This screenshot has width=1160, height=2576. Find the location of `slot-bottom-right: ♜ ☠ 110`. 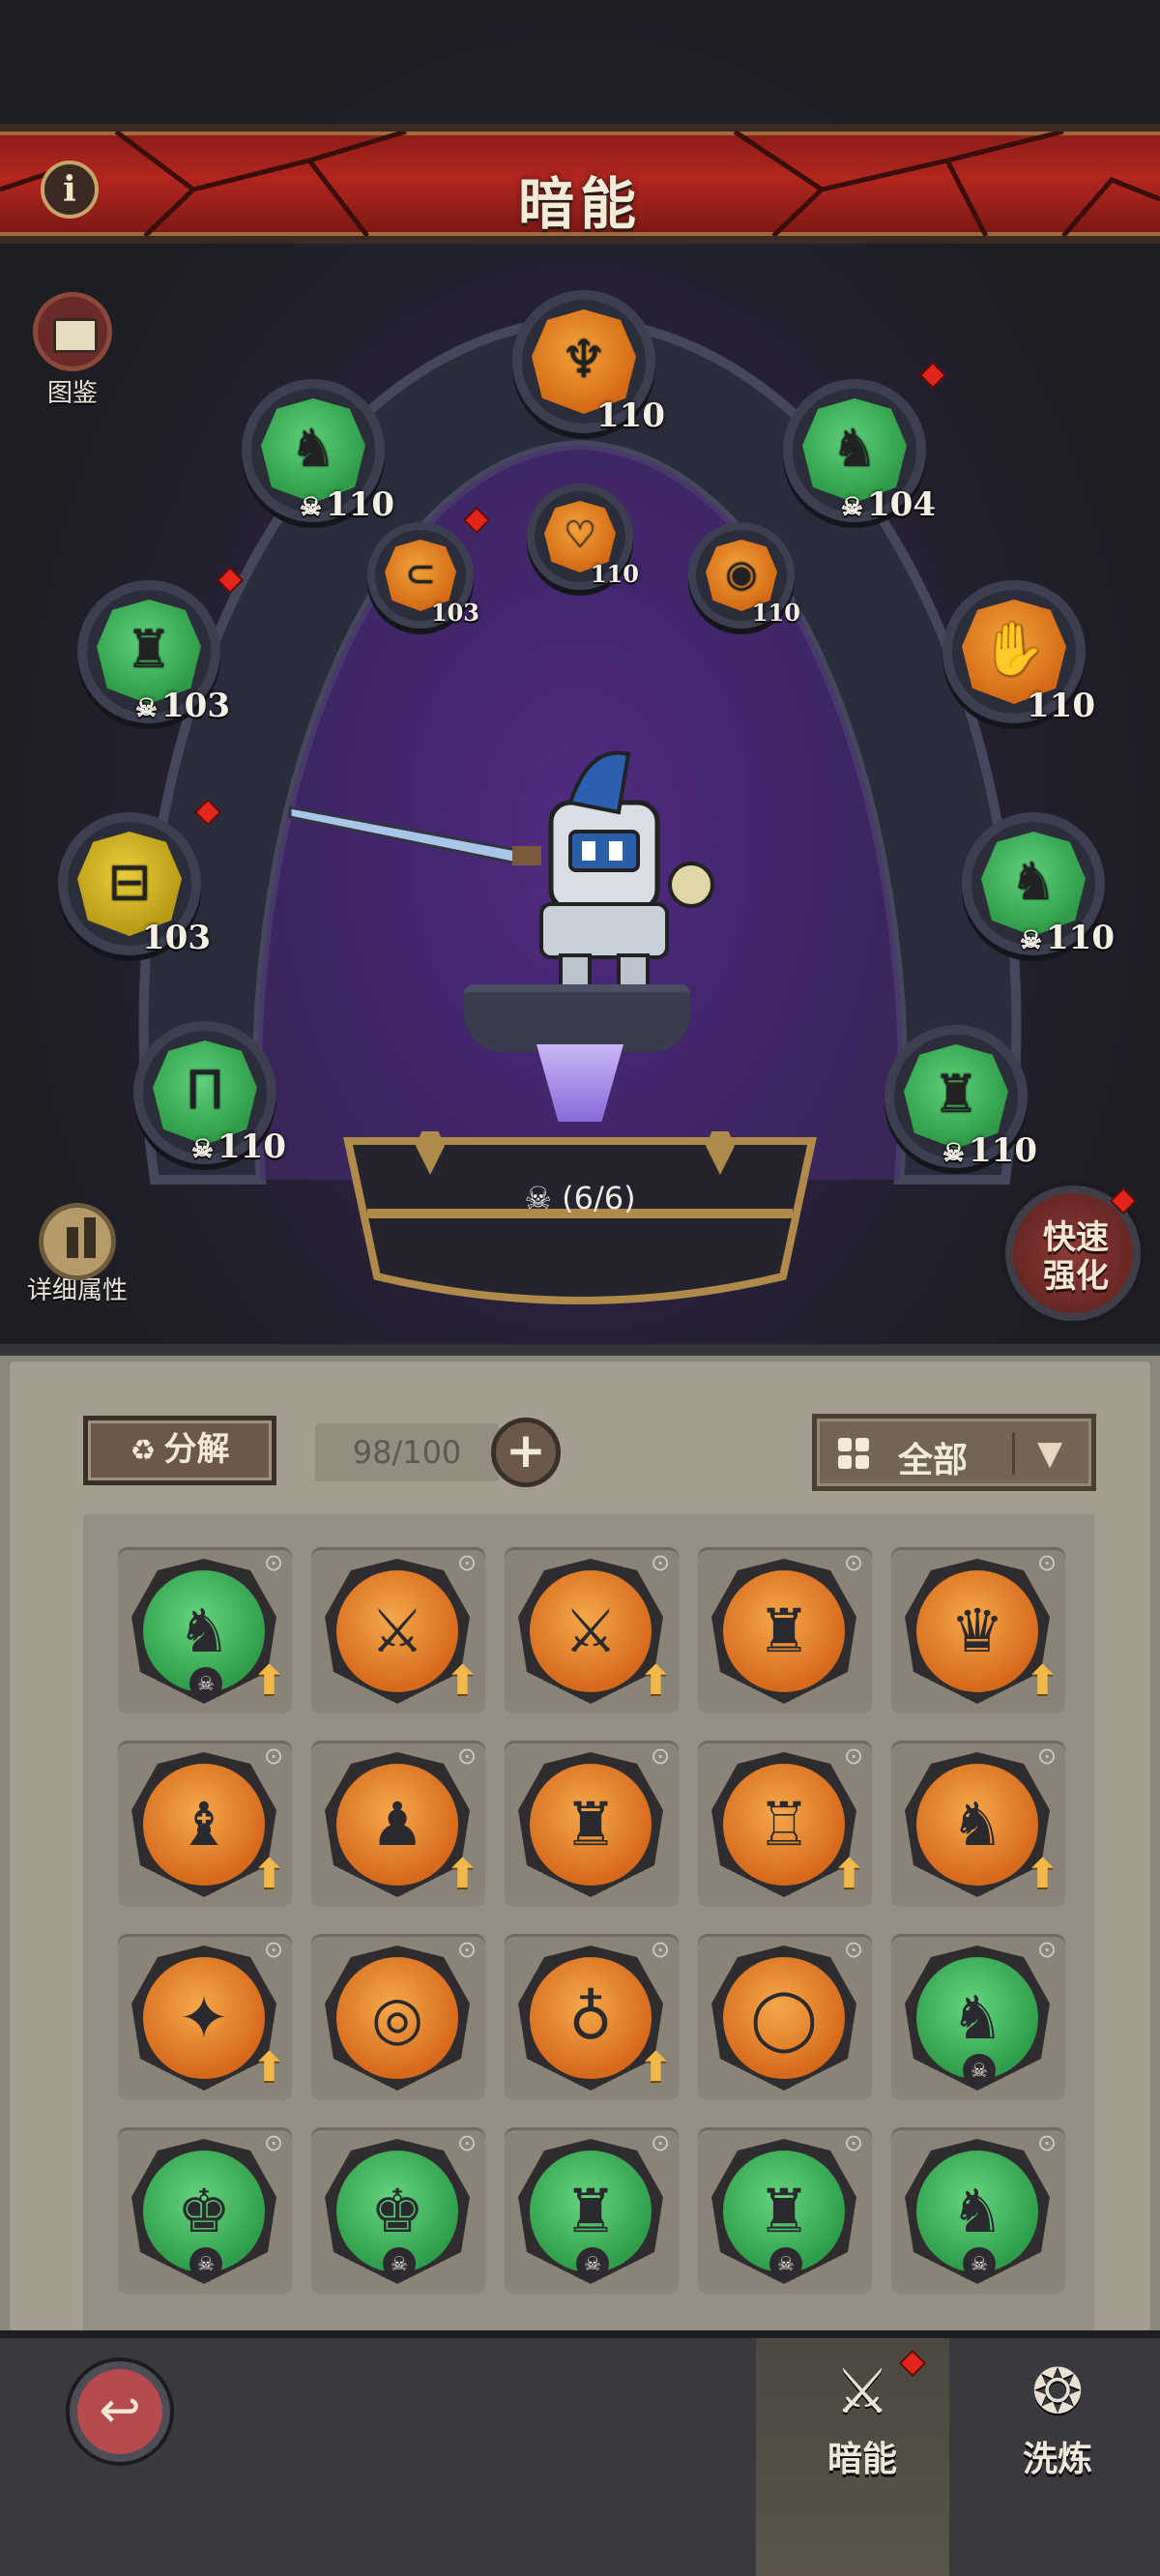

slot-bottom-right: ♜ ☠ 110 is located at coordinates (960, 1097).